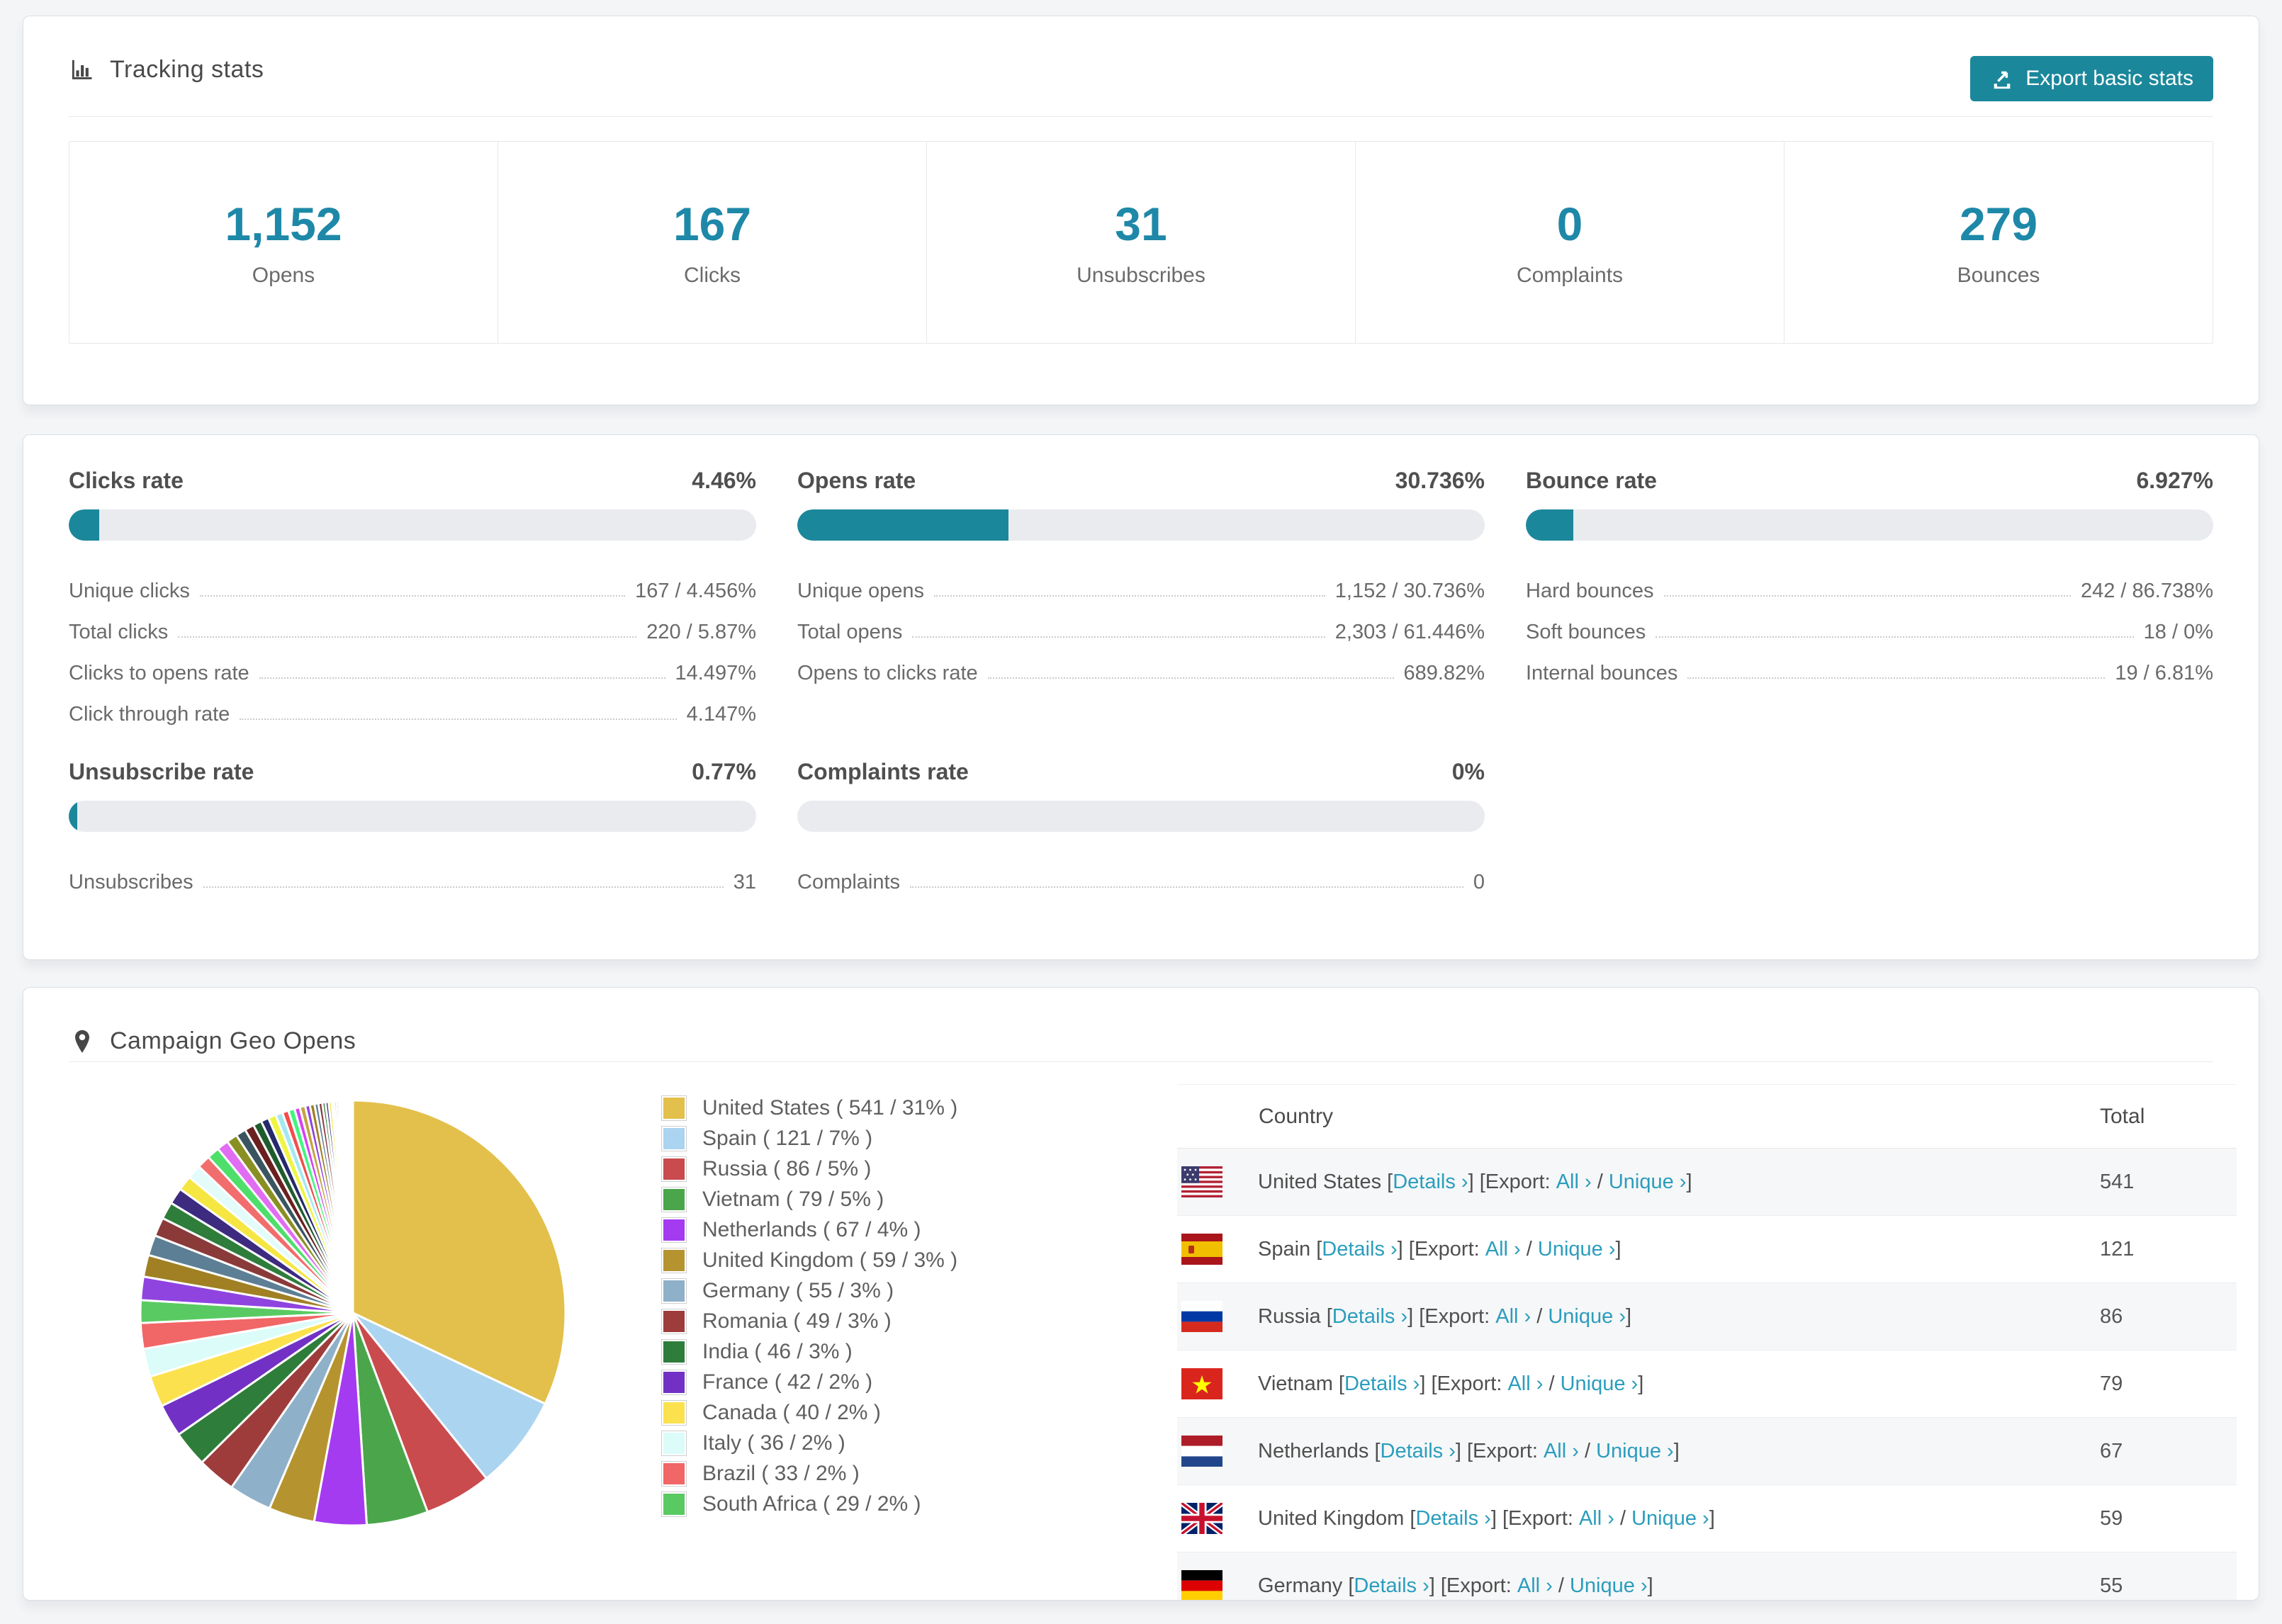 The height and width of the screenshot is (1624, 2282). I want to click on stat-cell-bounces: 279 Bounces, so click(1999, 243).